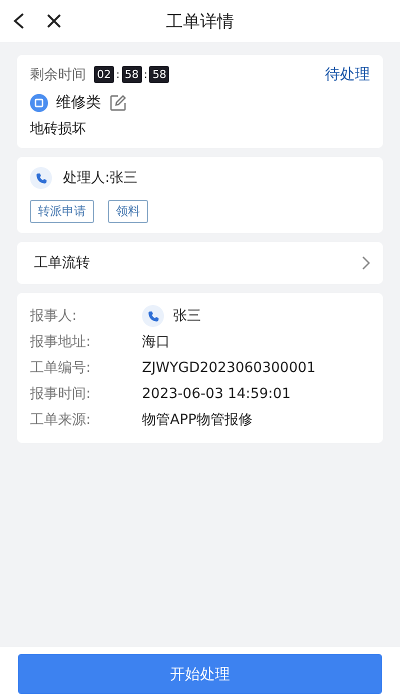 Image resolution: width=400 pixels, height=700 pixels. Describe the element at coordinates (200, 22) in the screenshot. I see `page-title: 工单详情` at that location.